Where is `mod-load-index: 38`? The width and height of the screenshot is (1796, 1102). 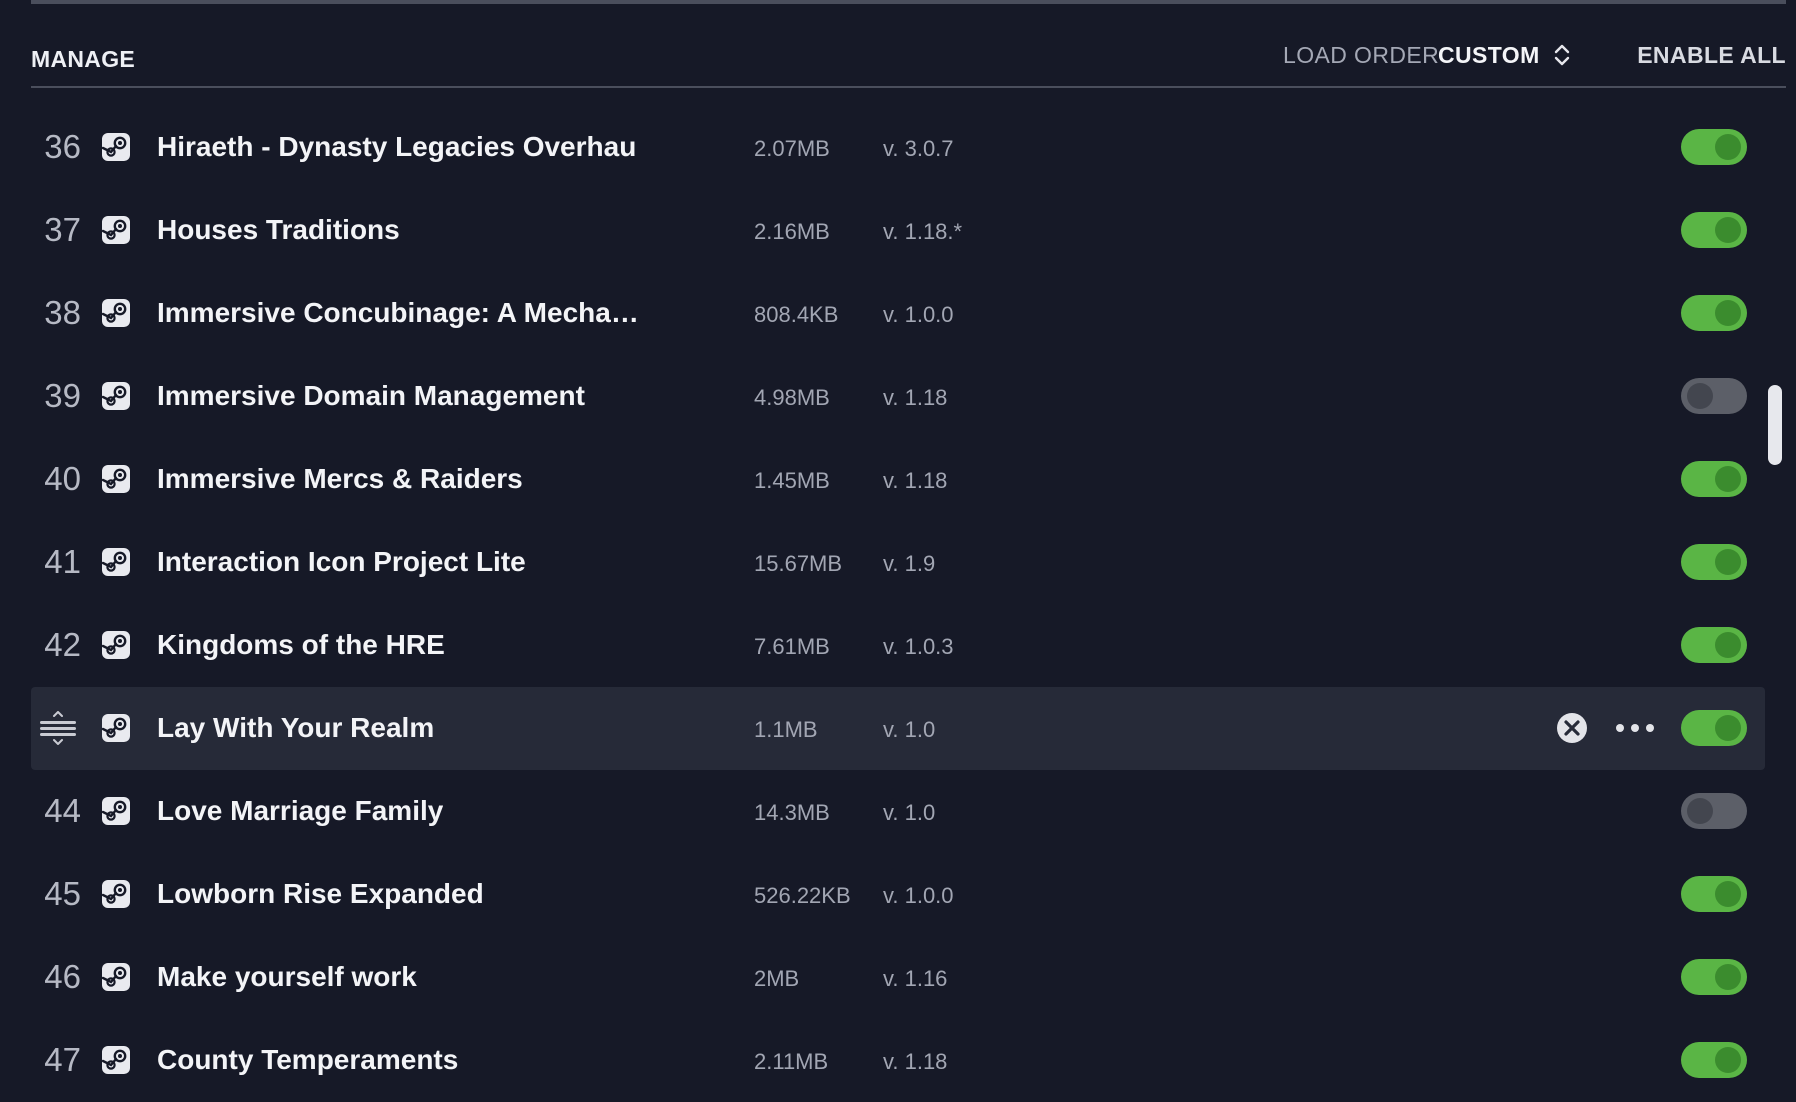 mod-load-index: 38 is located at coordinates (62, 312).